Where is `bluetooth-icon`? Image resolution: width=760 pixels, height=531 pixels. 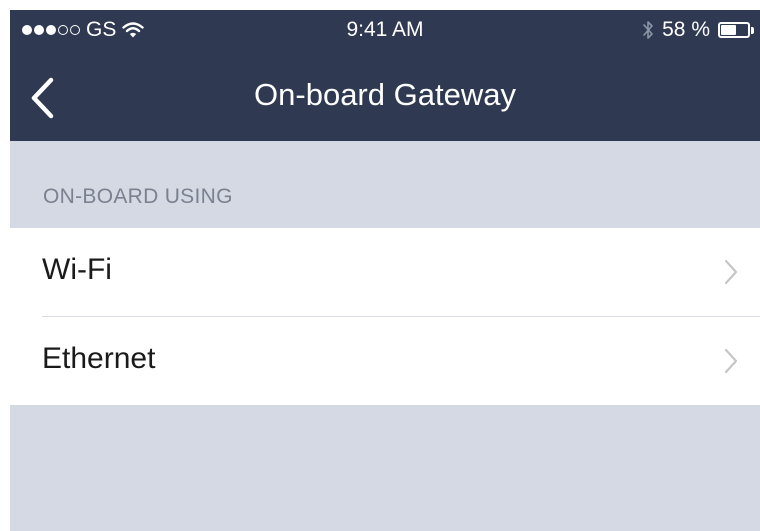 bluetooth-icon is located at coordinates (648, 30).